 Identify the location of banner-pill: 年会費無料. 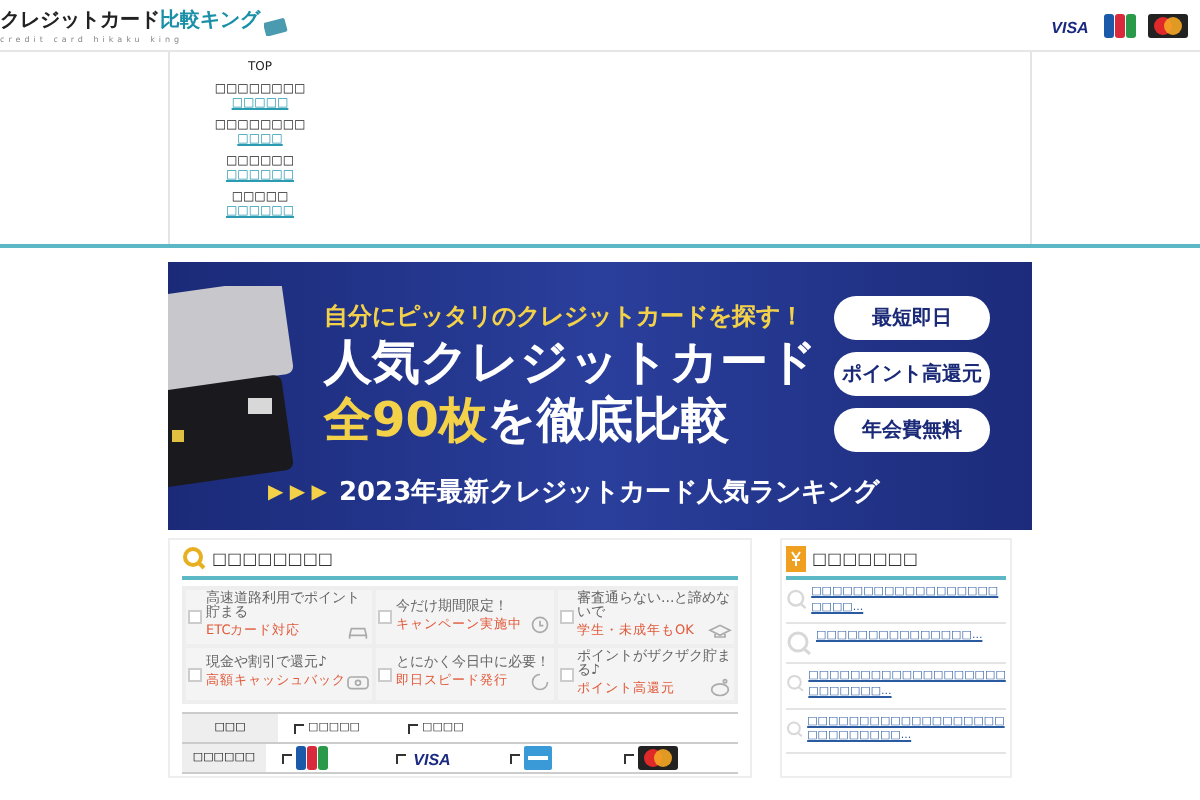
(912, 430).